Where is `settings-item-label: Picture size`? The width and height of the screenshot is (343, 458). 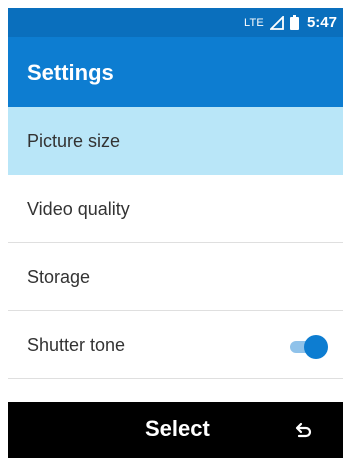 settings-item-label: Picture size is located at coordinates (74, 141).